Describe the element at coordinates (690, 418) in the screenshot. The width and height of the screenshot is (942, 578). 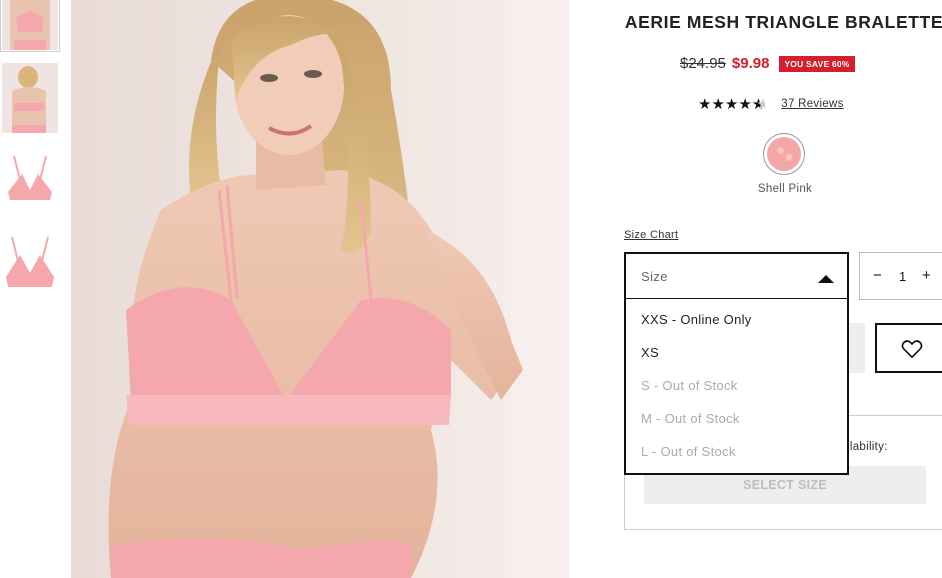
I see `size-option-m: M - Out of Stock` at that location.